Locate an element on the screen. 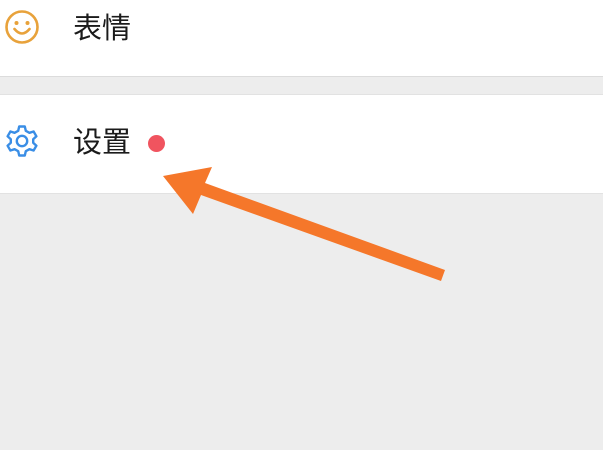 The image size is (603, 450). menu-item-label: 设置 is located at coordinates (102, 142).